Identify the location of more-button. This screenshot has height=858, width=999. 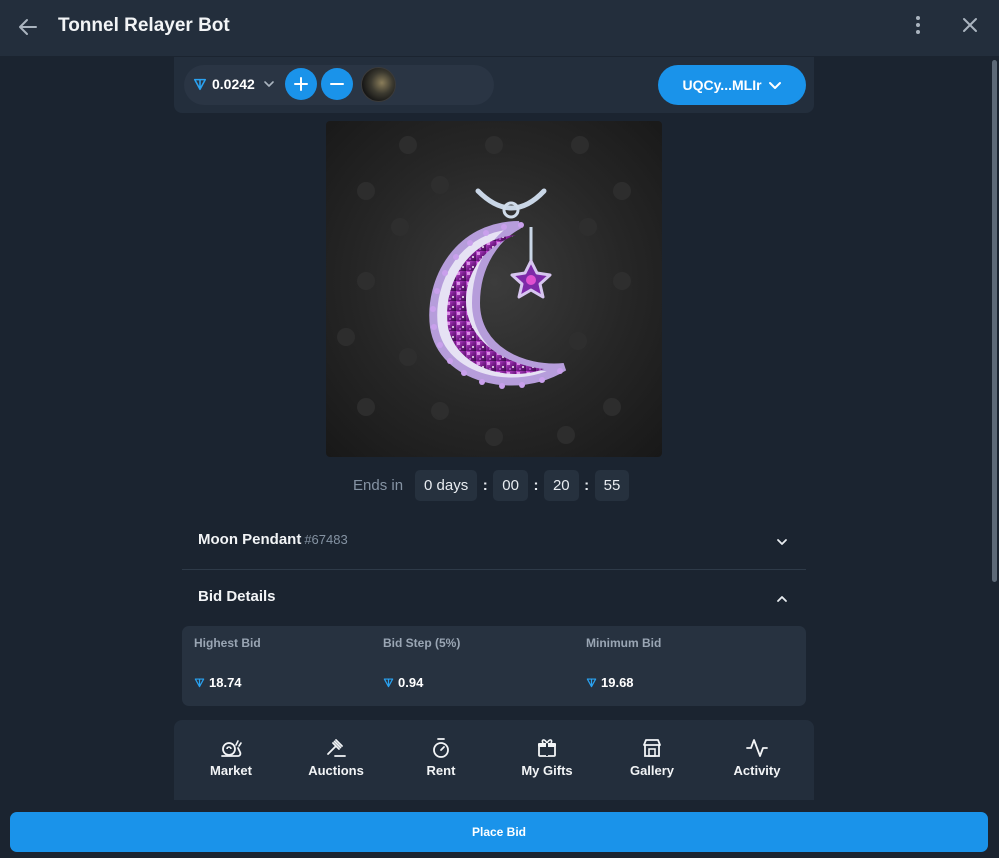
(918, 26).